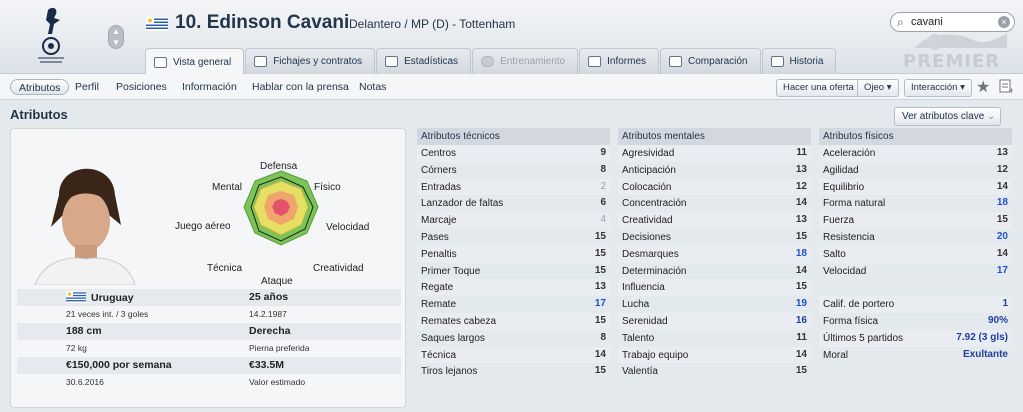  I want to click on attribute-name: Forma natural, so click(854, 204).